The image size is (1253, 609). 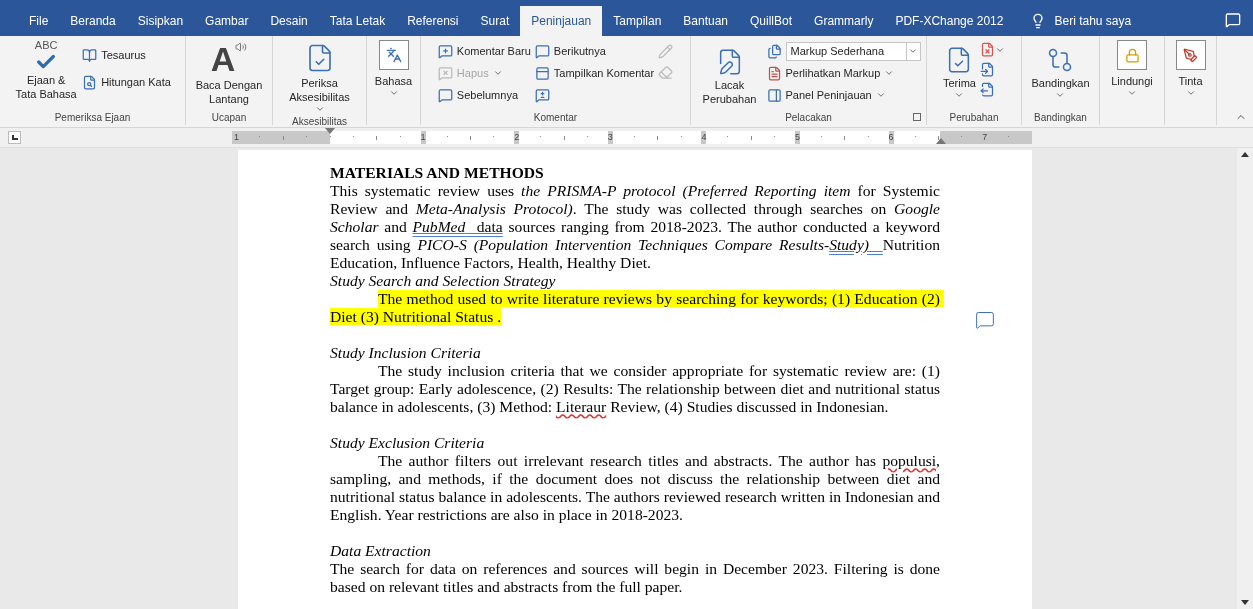 What do you see at coordinates (517, 137) in the screenshot?
I see `ruler-number: 2` at bounding box center [517, 137].